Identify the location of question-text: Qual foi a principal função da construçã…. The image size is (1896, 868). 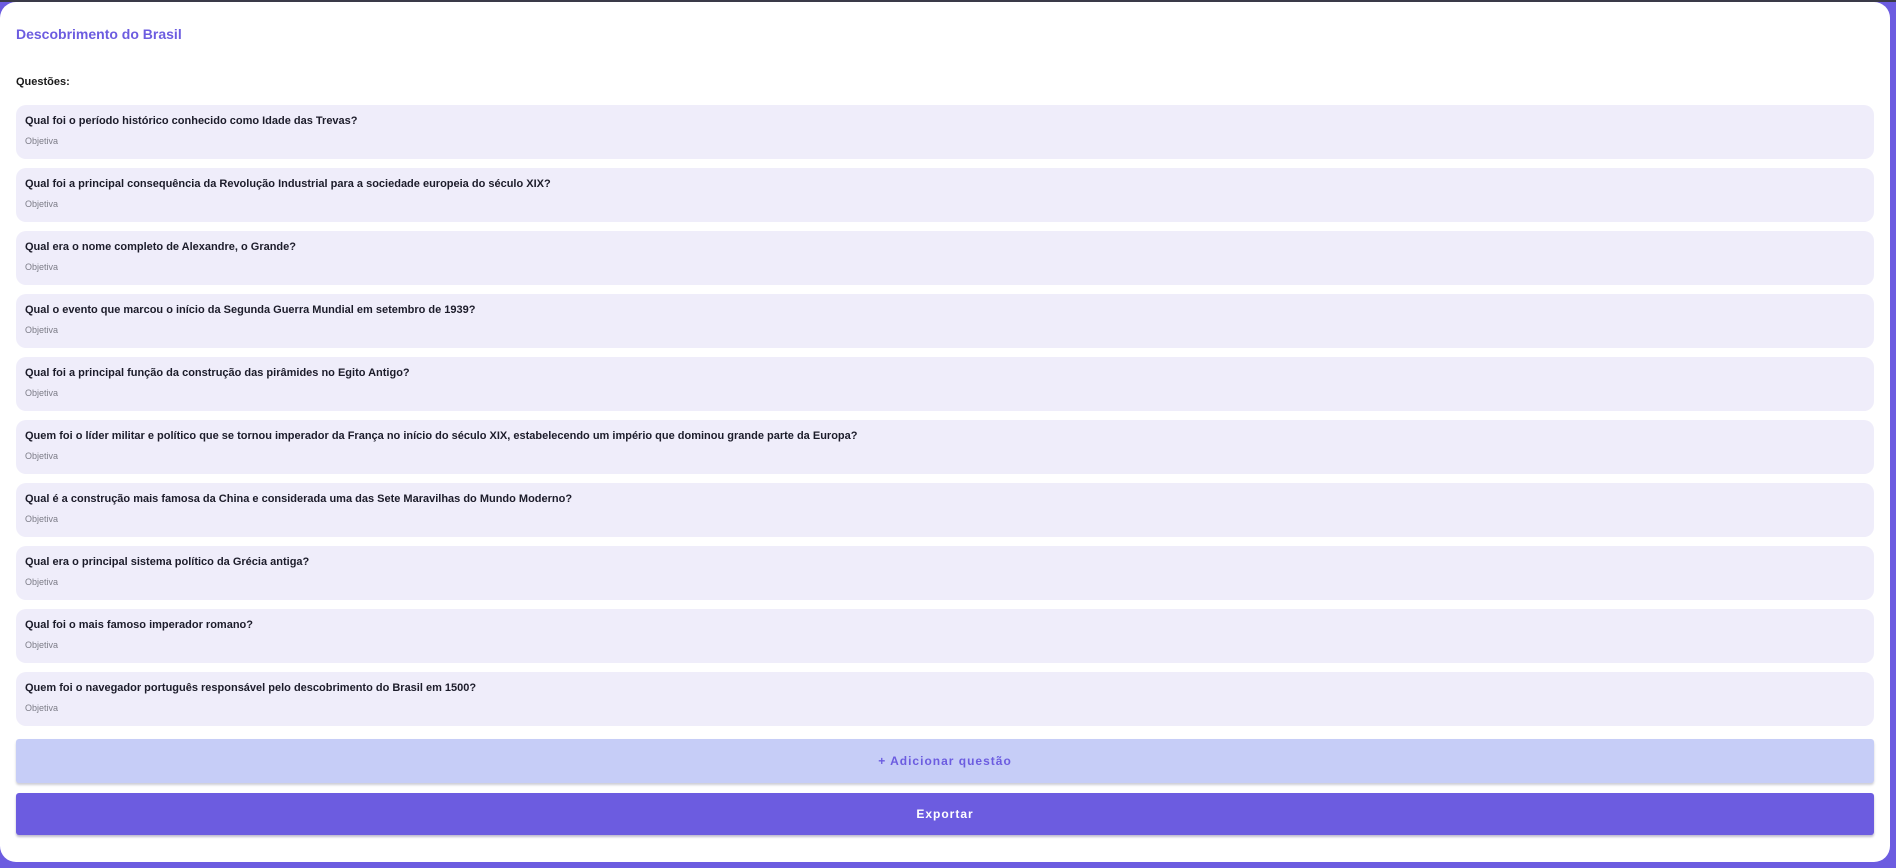
(217, 373).